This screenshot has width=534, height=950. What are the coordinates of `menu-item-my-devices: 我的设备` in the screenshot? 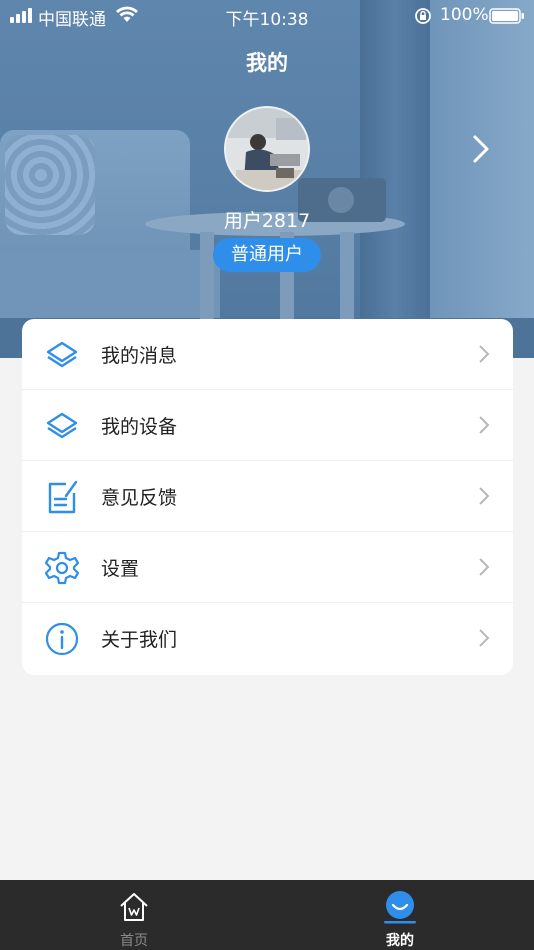 It's located at (267, 425).